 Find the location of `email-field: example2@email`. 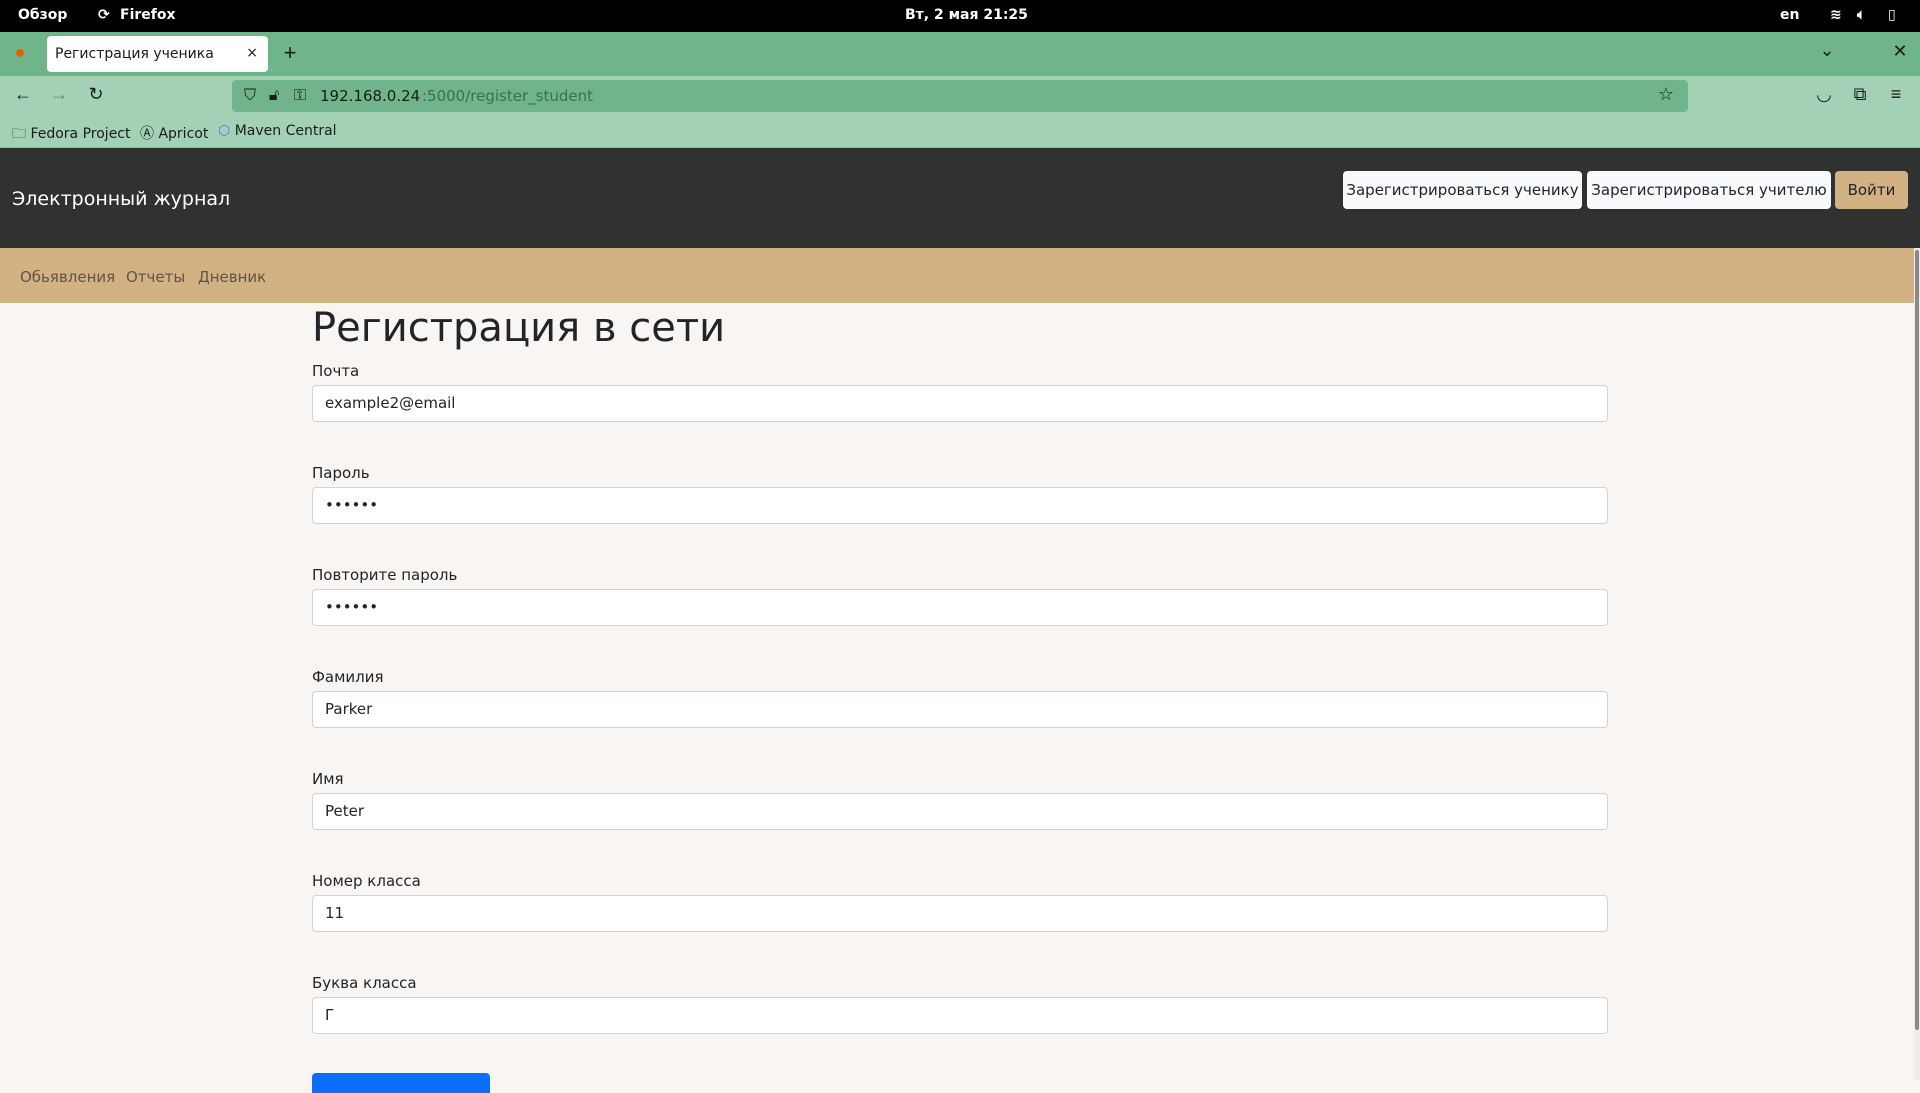

email-field: example2@email is located at coordinates (960, 403).